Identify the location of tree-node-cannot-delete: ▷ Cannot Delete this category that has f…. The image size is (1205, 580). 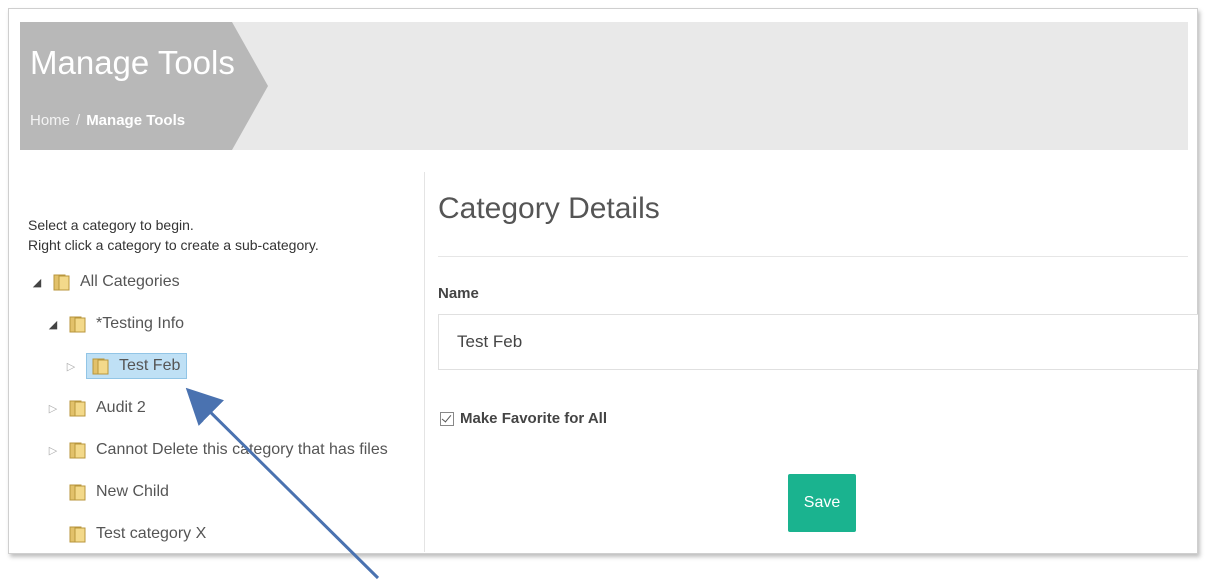
(217, 450).